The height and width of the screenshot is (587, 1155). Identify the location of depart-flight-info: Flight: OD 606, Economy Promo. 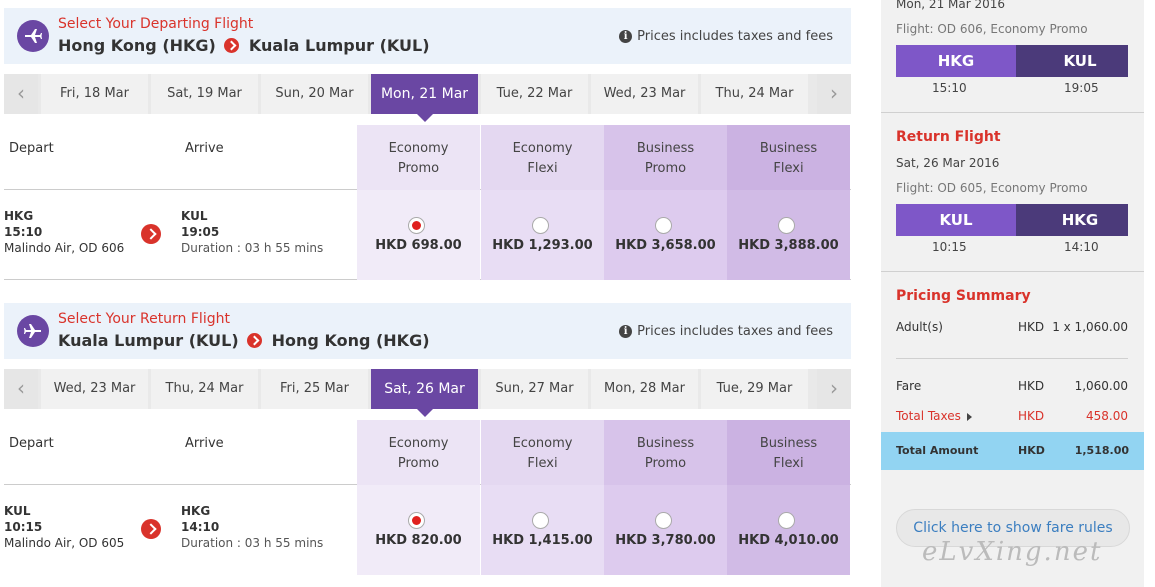
(992, 29).